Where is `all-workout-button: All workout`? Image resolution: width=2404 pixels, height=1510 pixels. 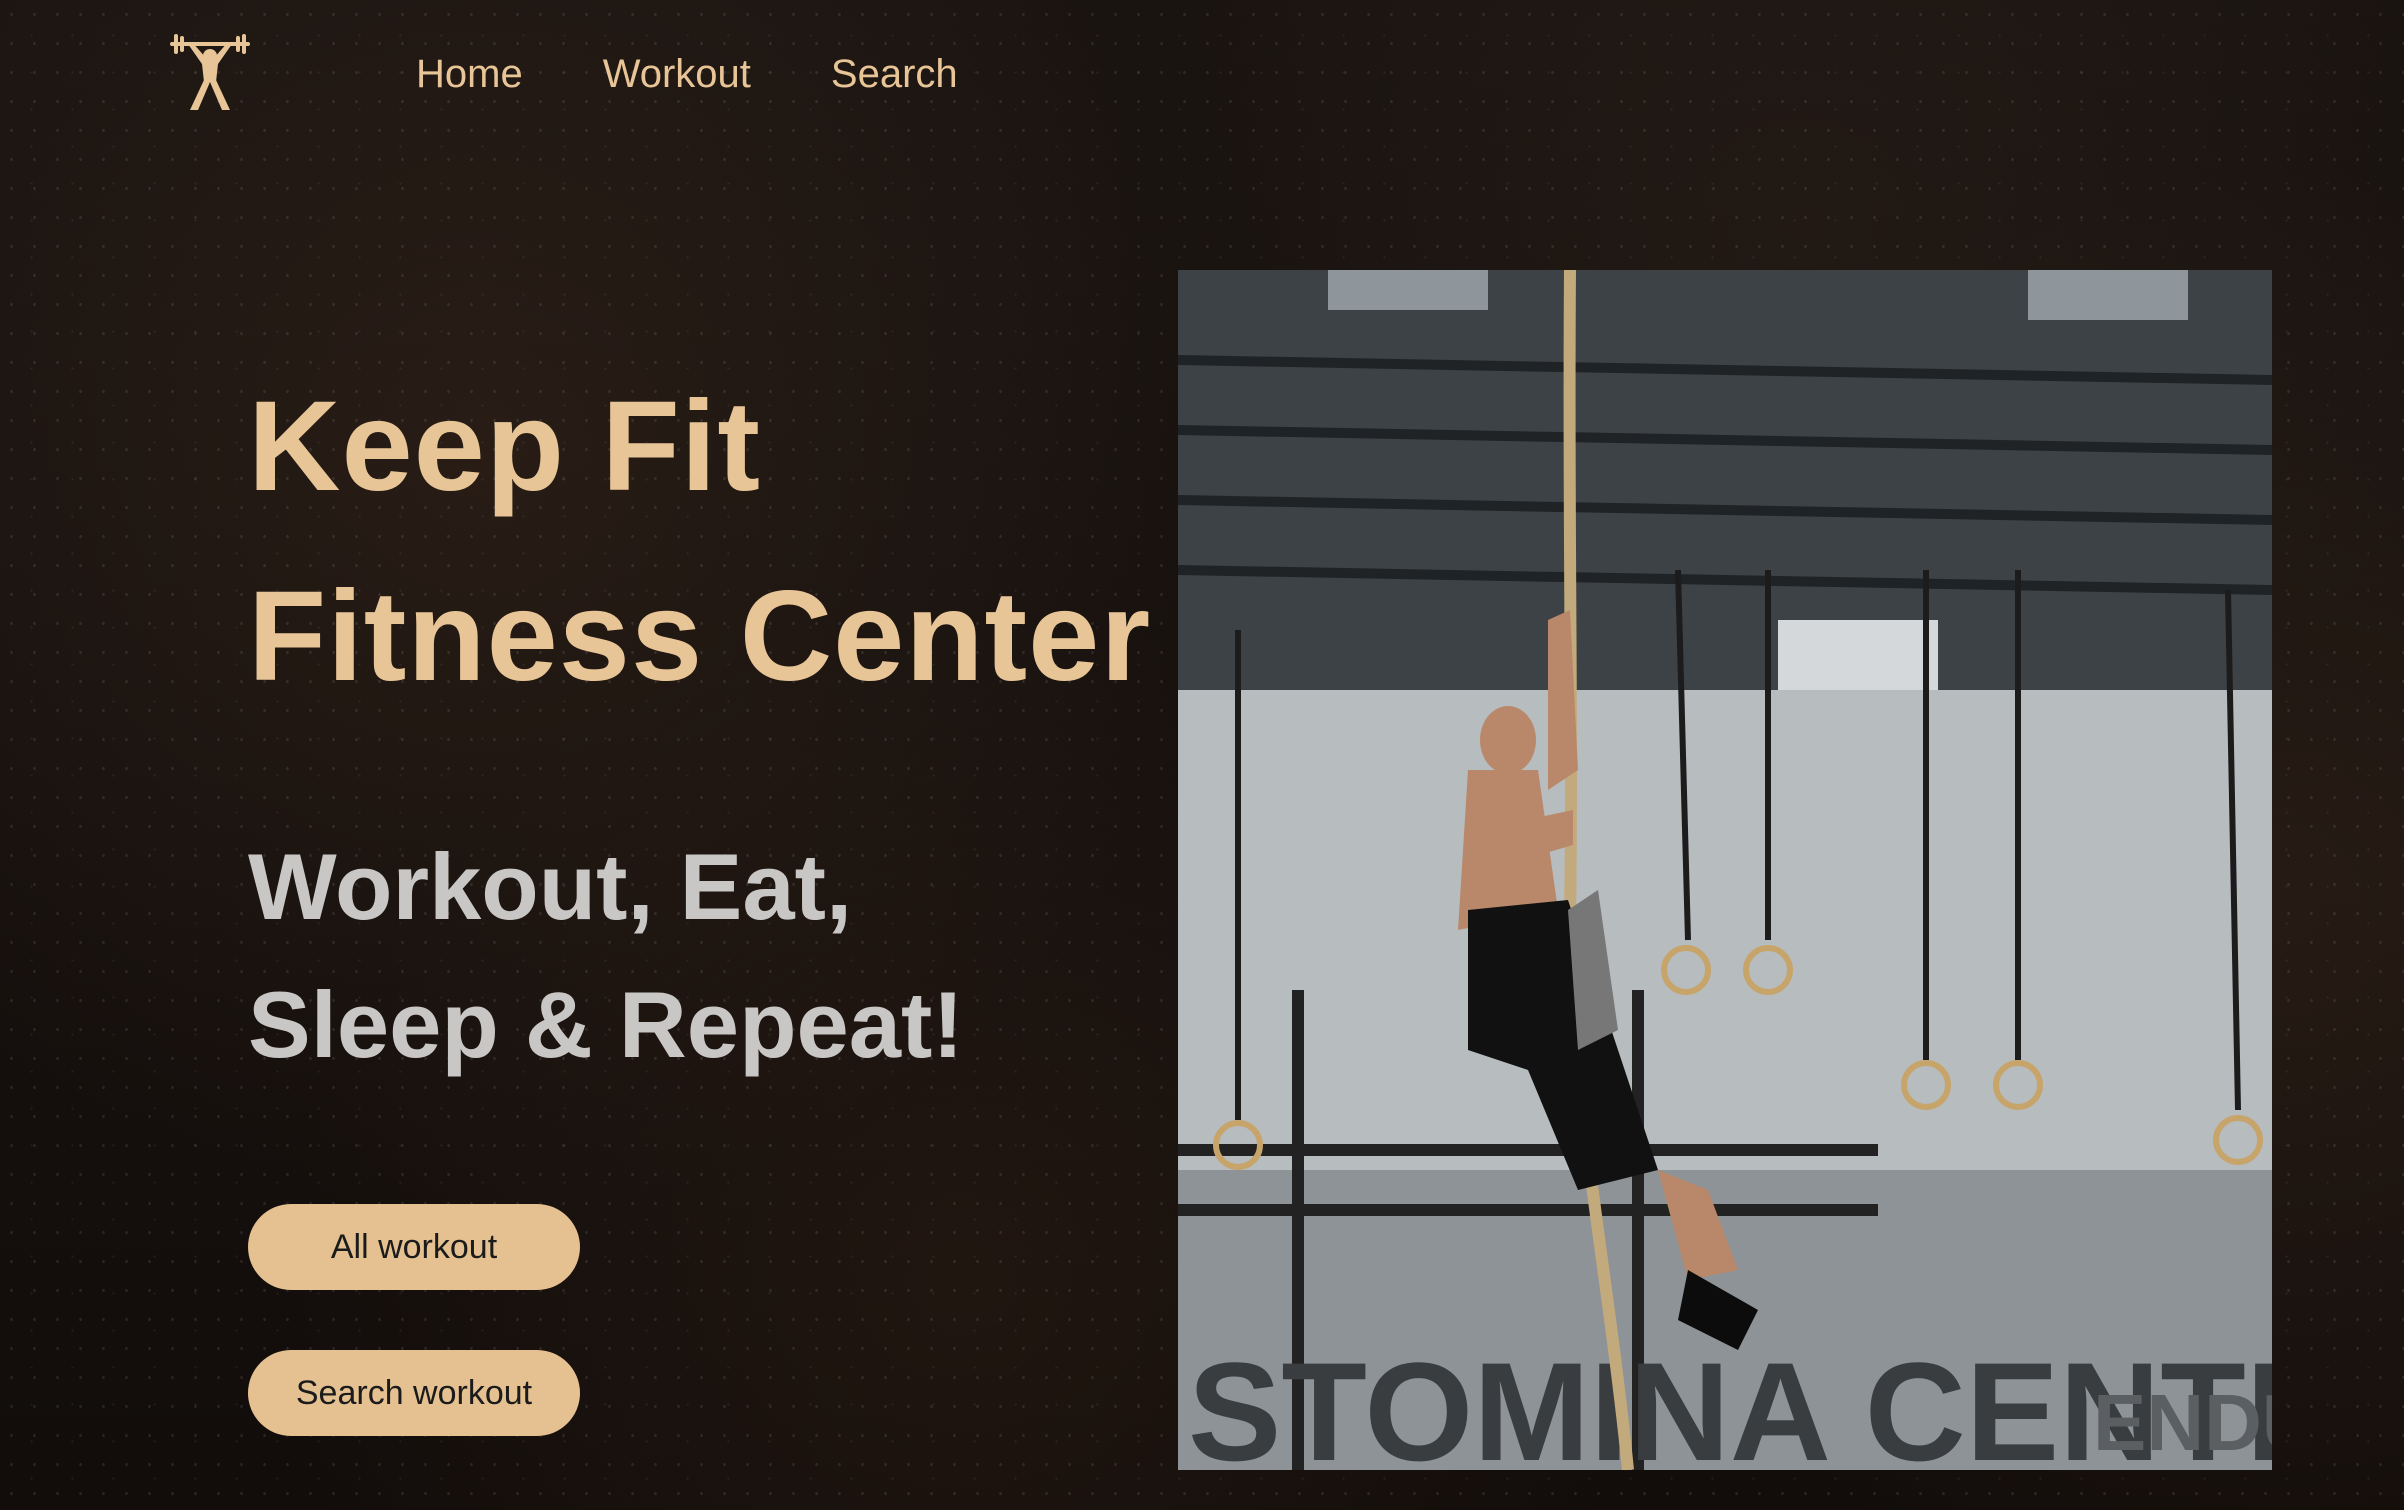
all-workout-button: All workout is located at coordinates (414, 1247).